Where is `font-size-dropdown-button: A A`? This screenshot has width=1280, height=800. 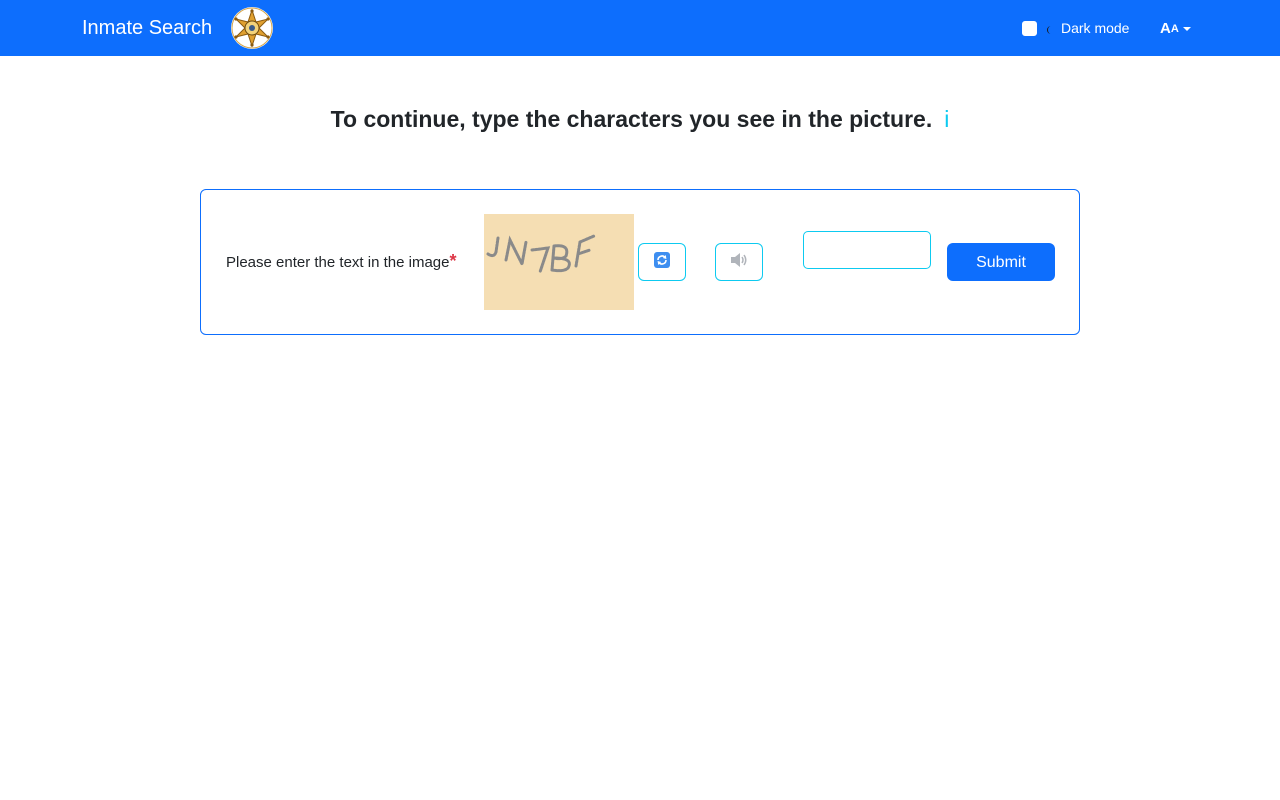
font-size-dropdown-button: A A is located at coordinates (1175, 29).